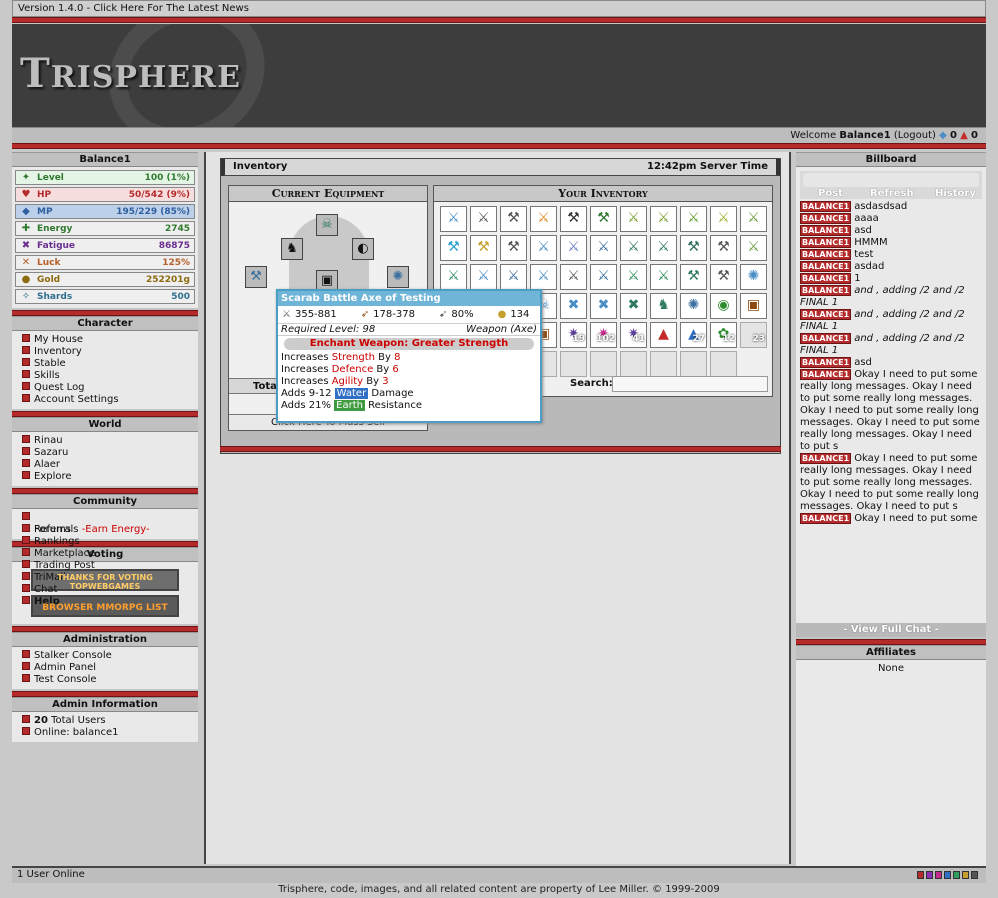 The width and height of the screenshot is (998, 898). What do you see at coordinates (892, 193) in the screenshot?
I see `refresh-button: Refresh` at bounding box center [892, 193].